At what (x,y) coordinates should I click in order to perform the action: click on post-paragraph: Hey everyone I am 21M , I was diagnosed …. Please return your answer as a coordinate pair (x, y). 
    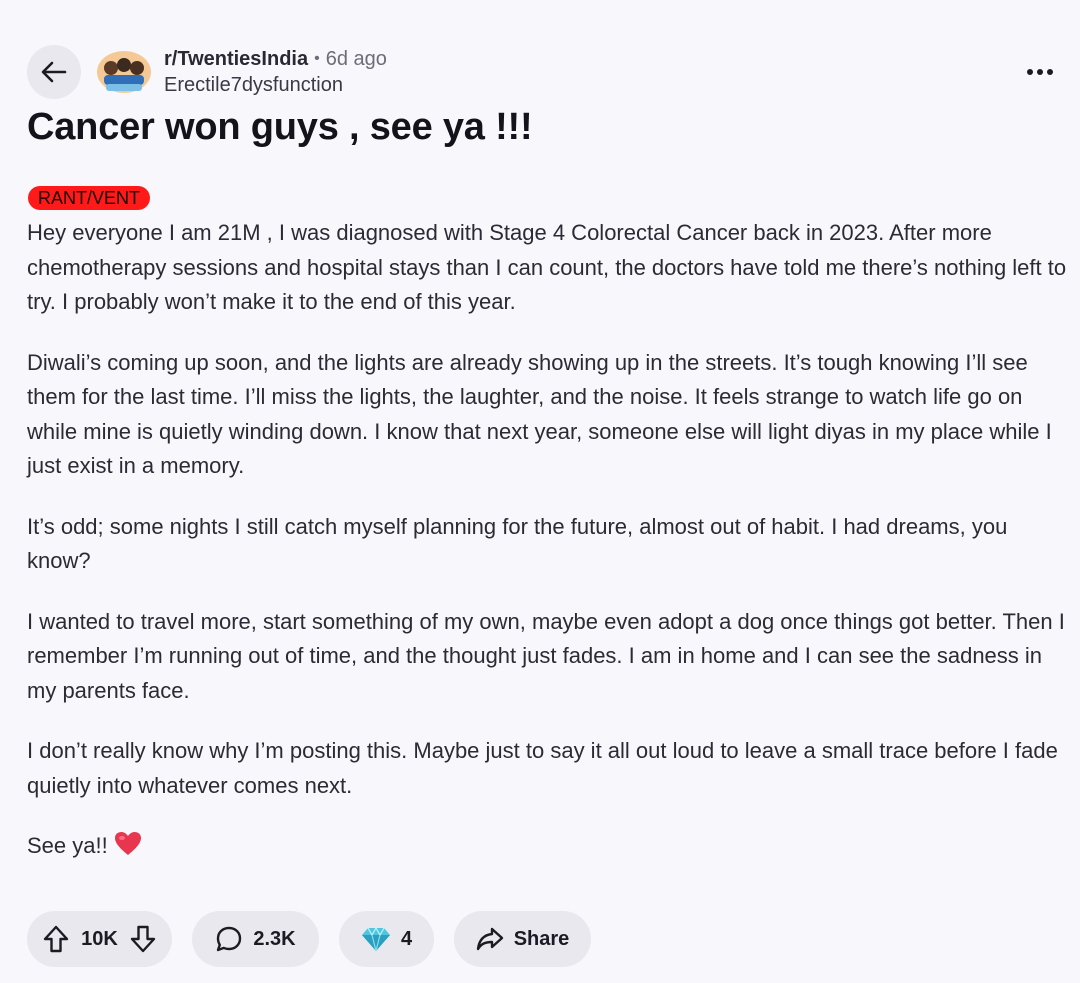
    Looking at the image, I should click on (547, 267).